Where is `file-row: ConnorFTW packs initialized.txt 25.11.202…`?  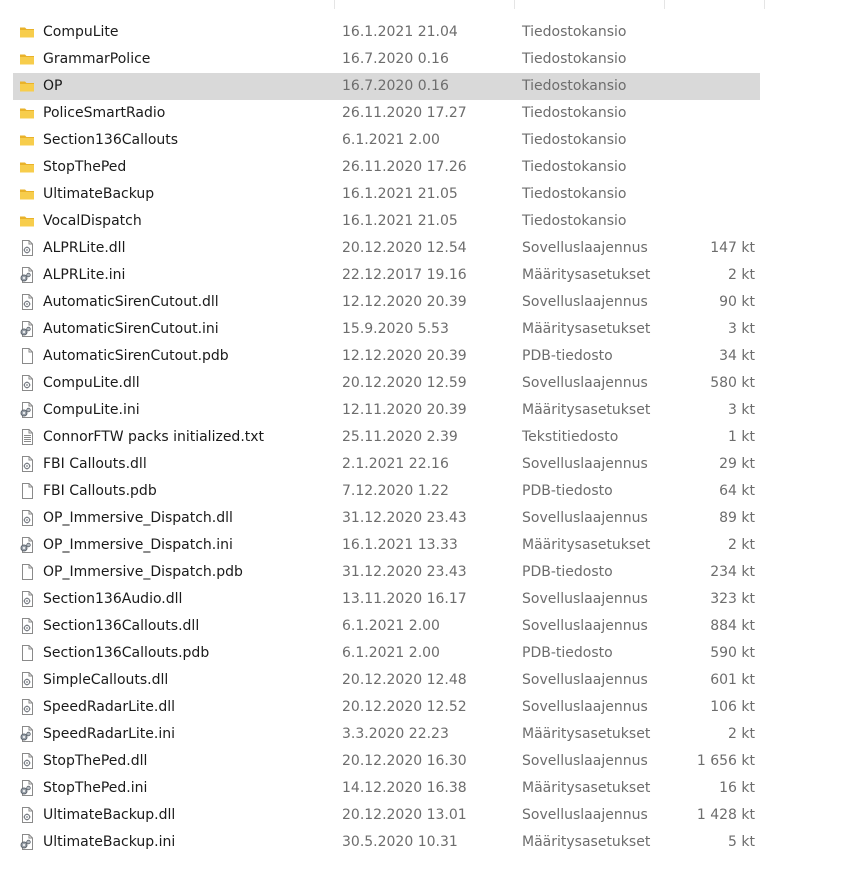
file-row: ConnorFTW packs initialized.txt 25.11.202… is located at coordinates (424, 437).